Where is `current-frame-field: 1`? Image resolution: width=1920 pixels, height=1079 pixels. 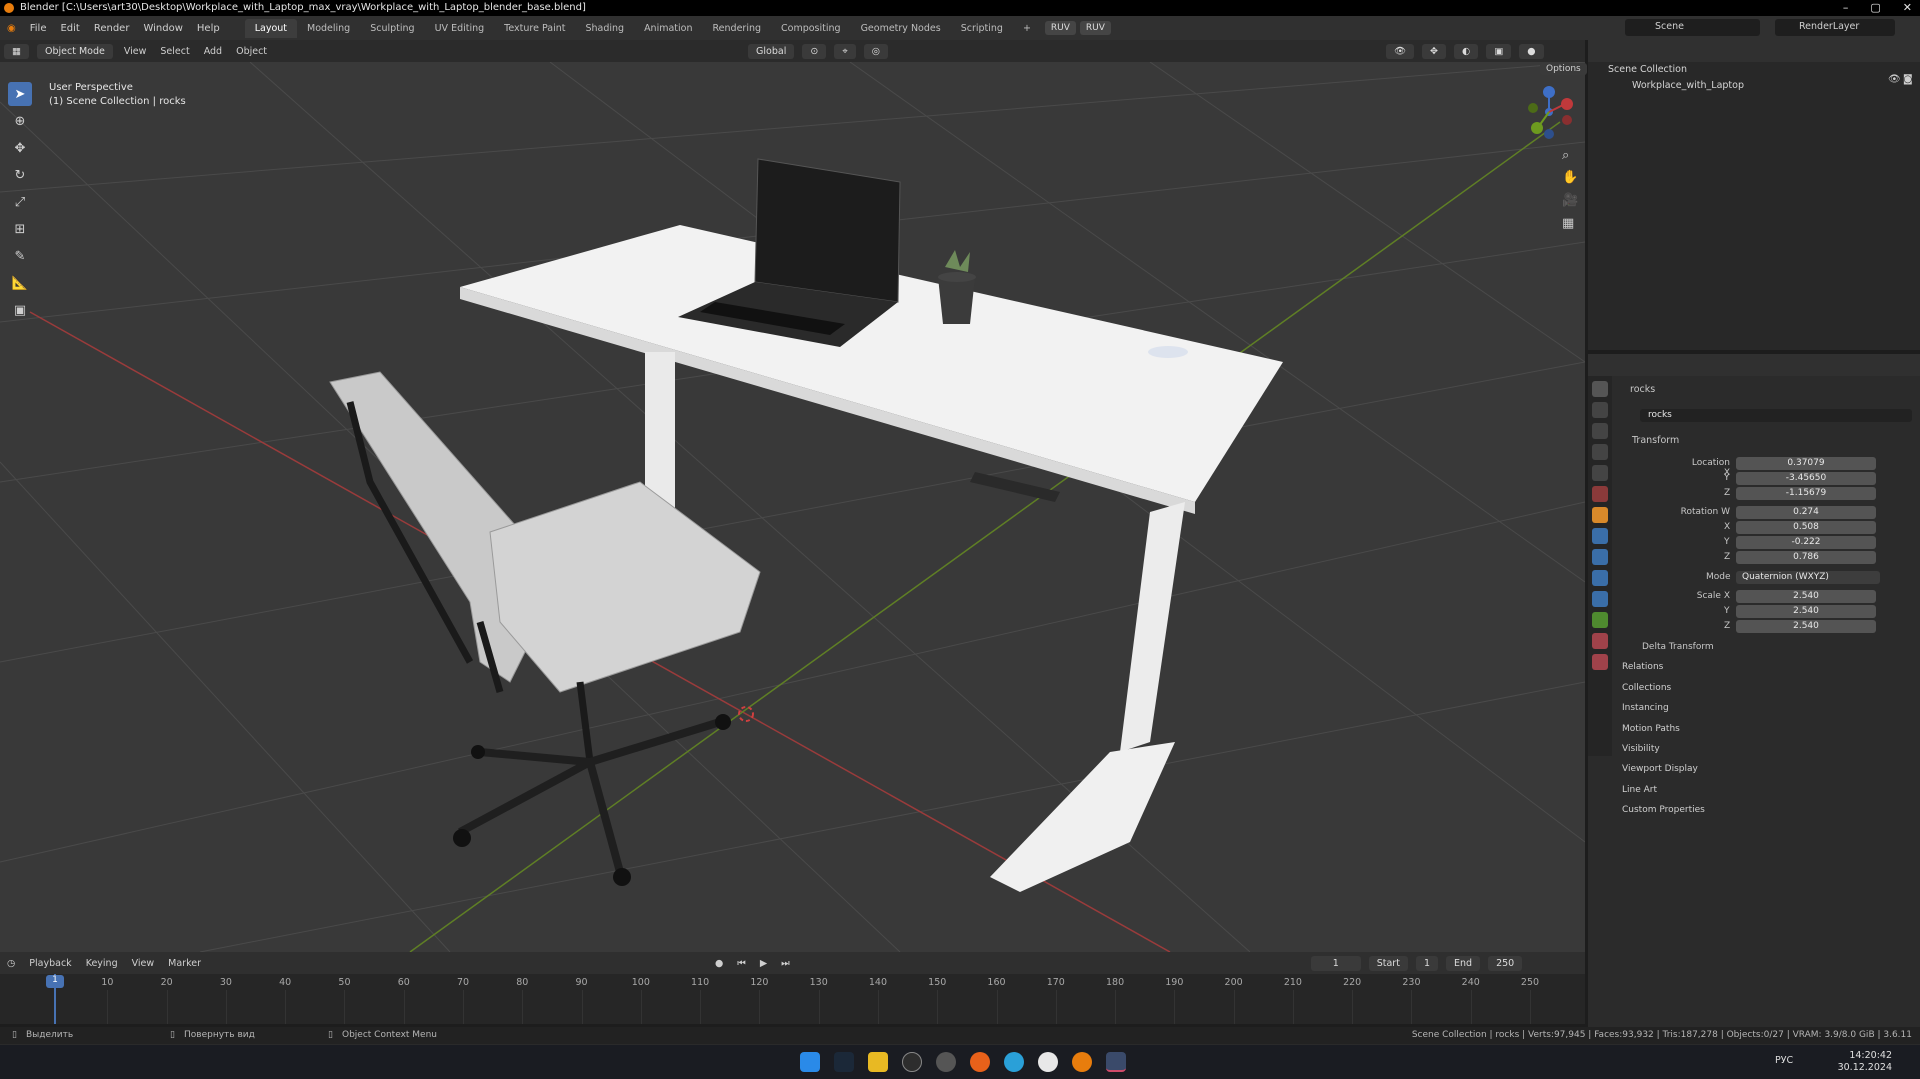 current-frame-field: 1 is located at coordinates (1335, 963).